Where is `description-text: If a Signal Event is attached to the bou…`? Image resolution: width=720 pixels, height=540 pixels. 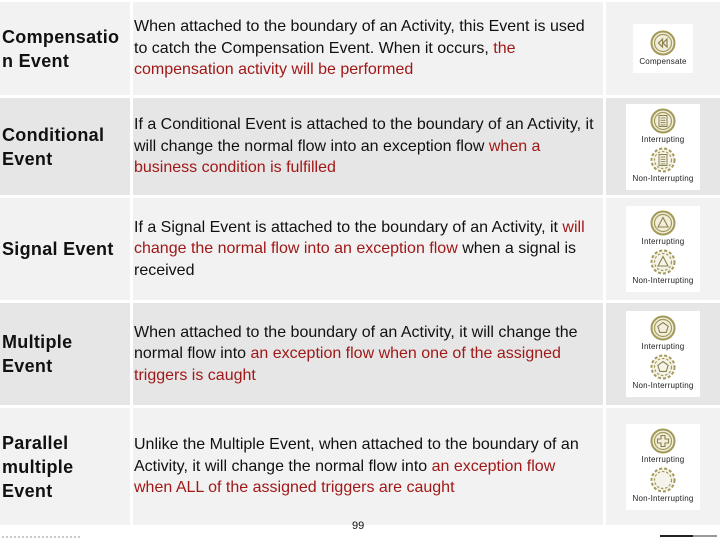
description-text: If a Signal Event is attached to the bou… is located at coordinates (348, 227).